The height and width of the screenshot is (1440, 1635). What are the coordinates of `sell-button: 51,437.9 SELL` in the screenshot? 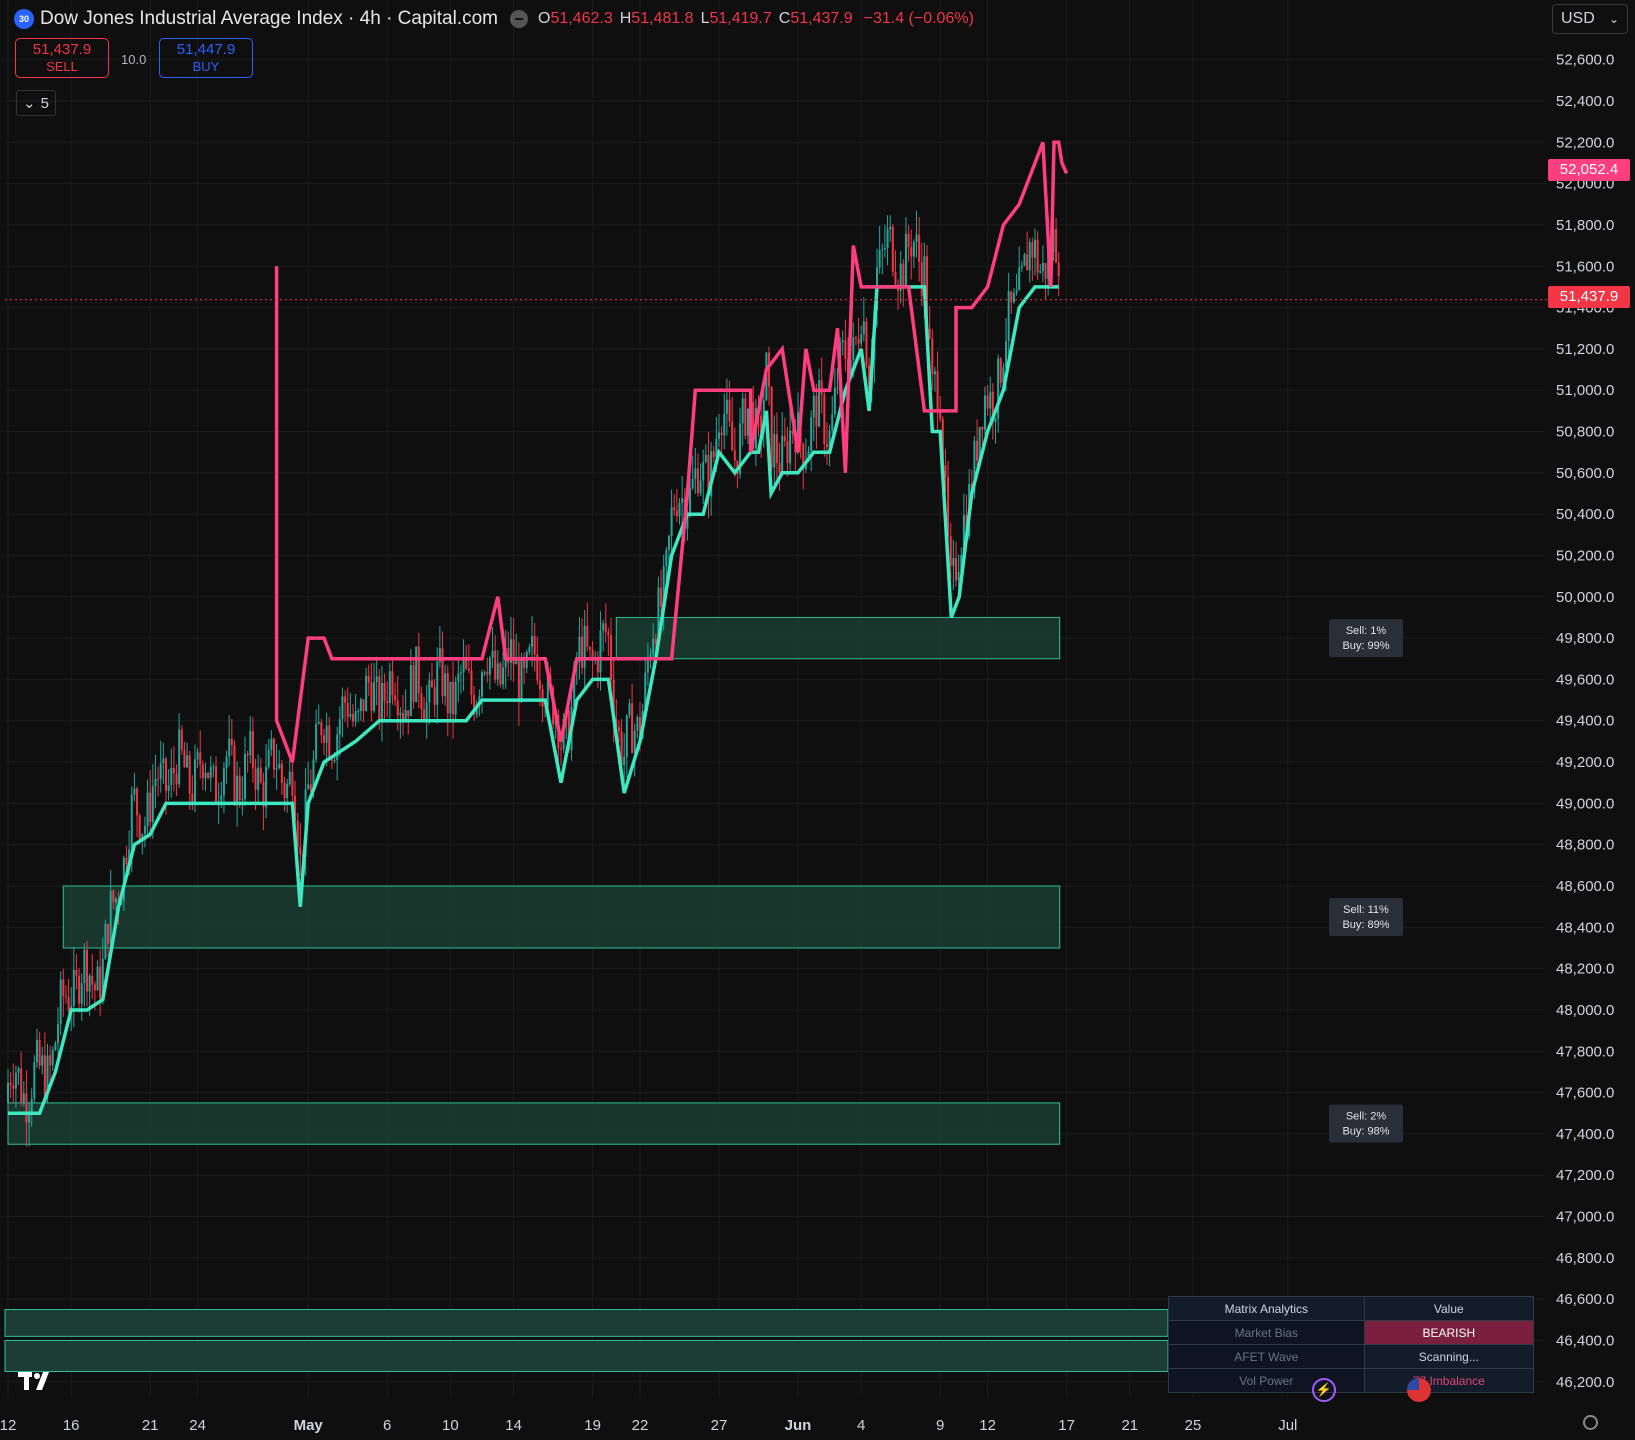 It's located at (62, 58).